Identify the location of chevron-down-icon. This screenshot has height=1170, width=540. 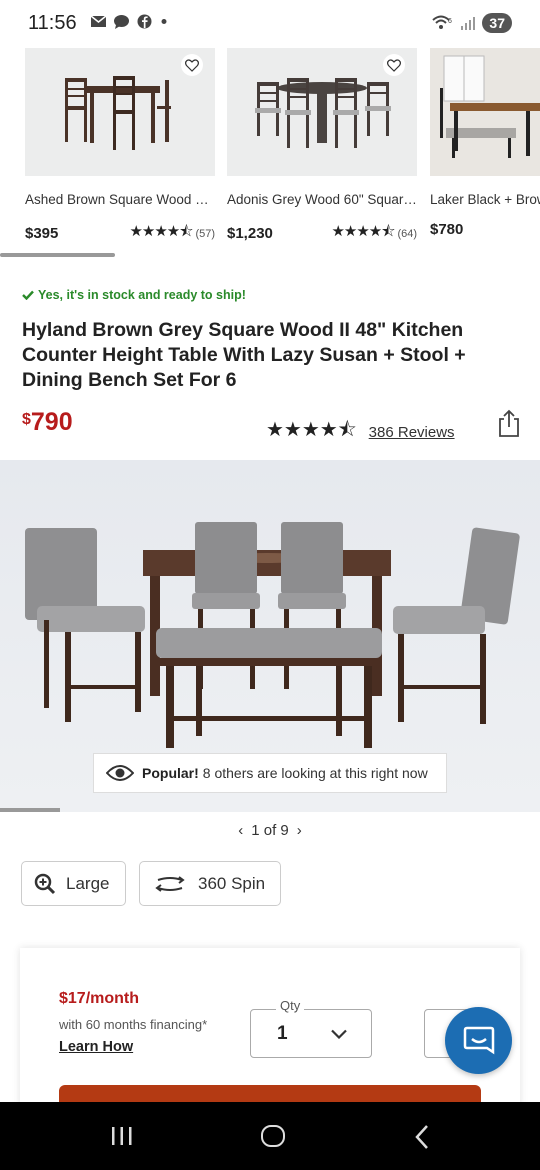
(339, 1034).